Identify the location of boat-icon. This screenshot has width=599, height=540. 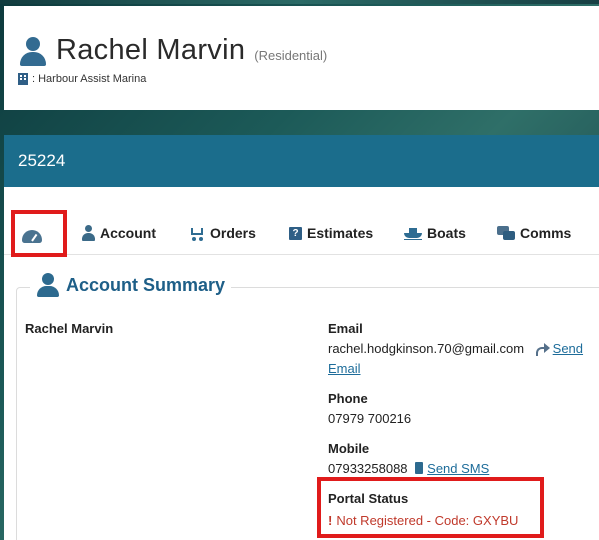
(413, 233).